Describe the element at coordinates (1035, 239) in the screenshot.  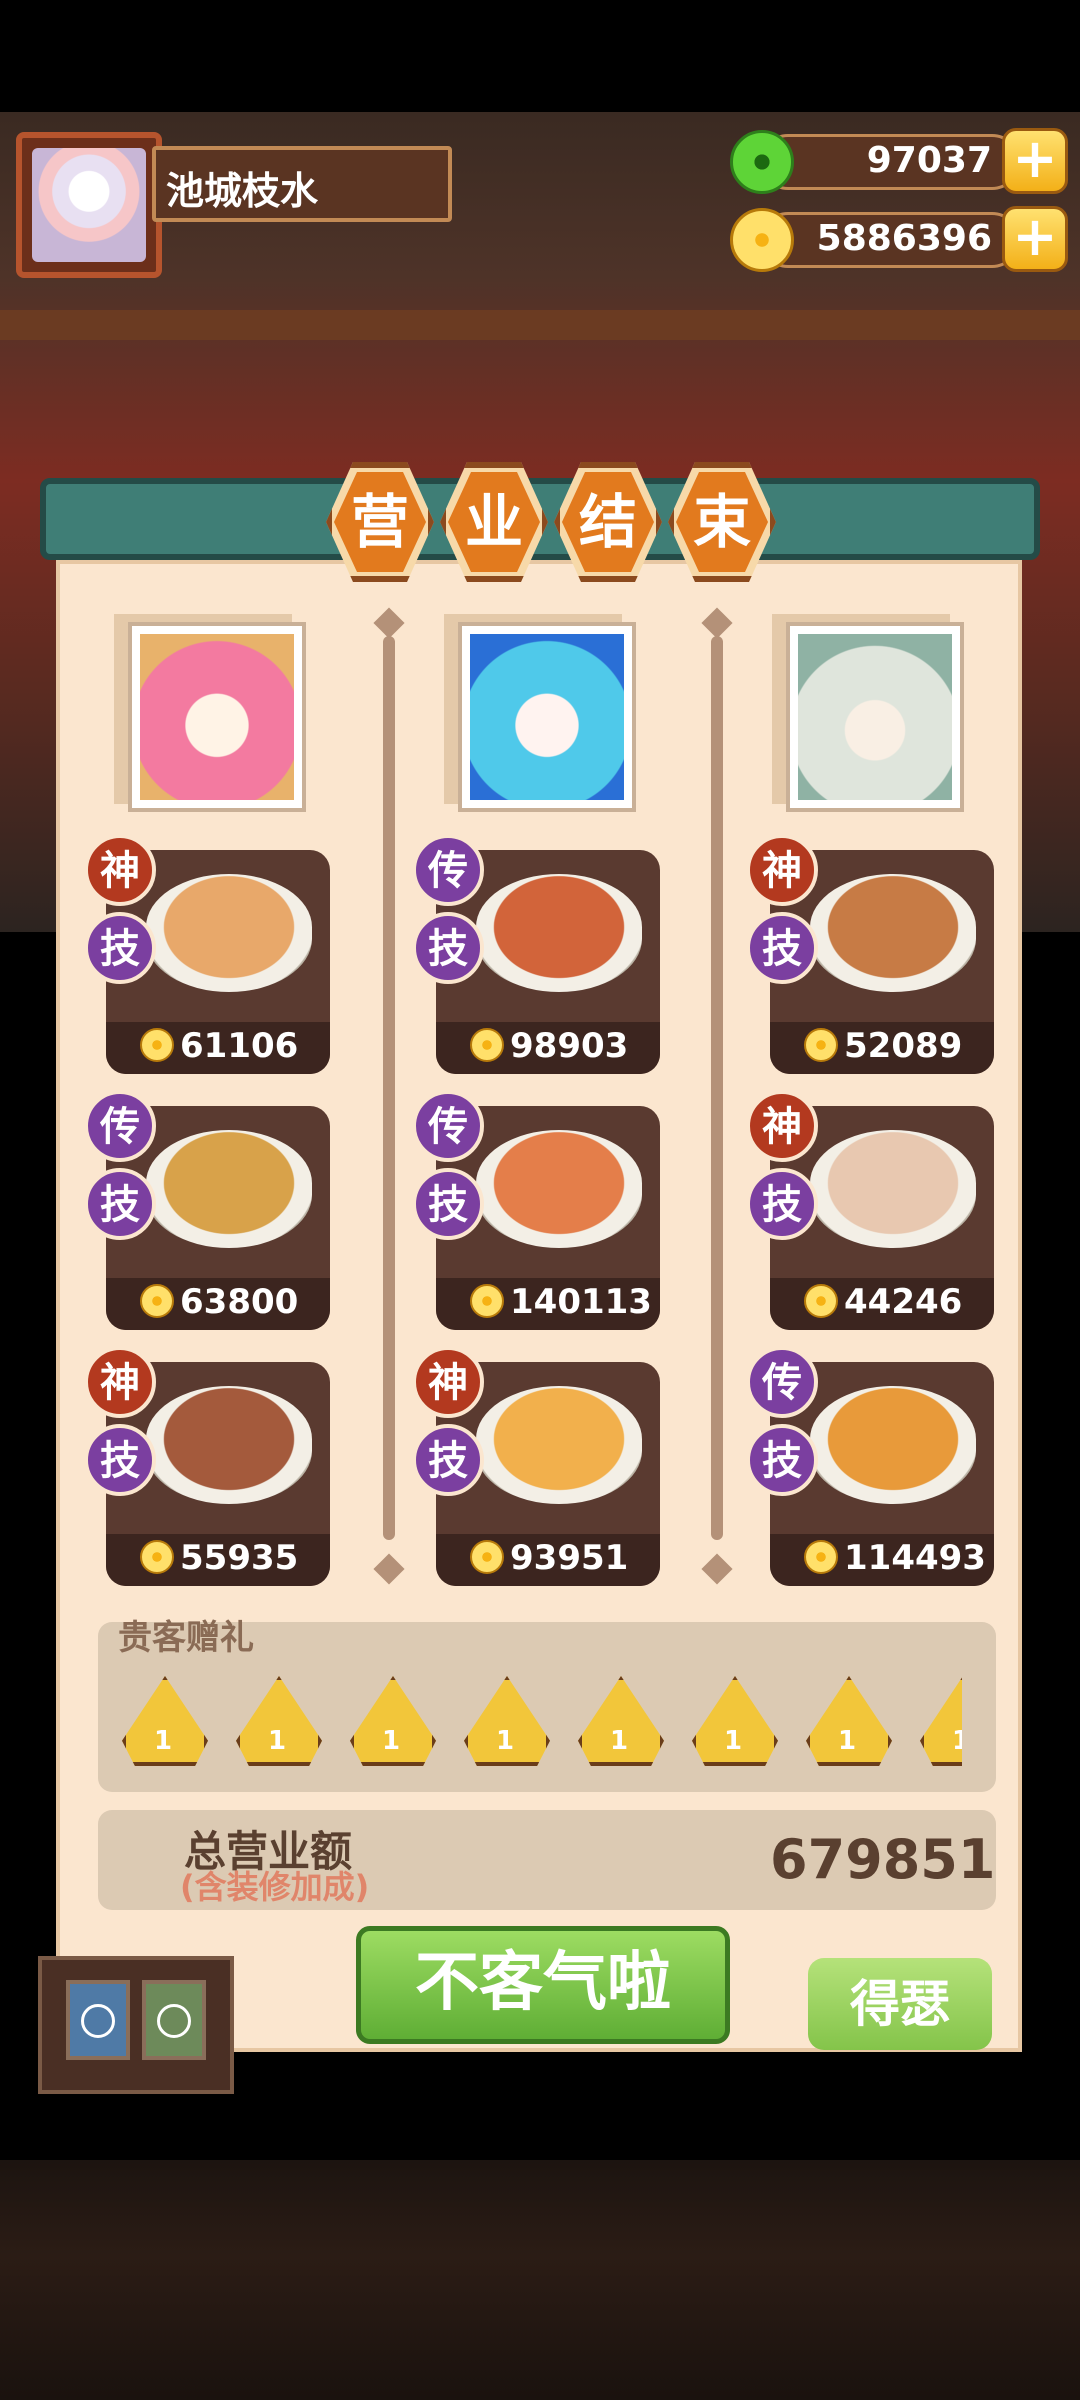
I see `add-coins-button: +` at that location.